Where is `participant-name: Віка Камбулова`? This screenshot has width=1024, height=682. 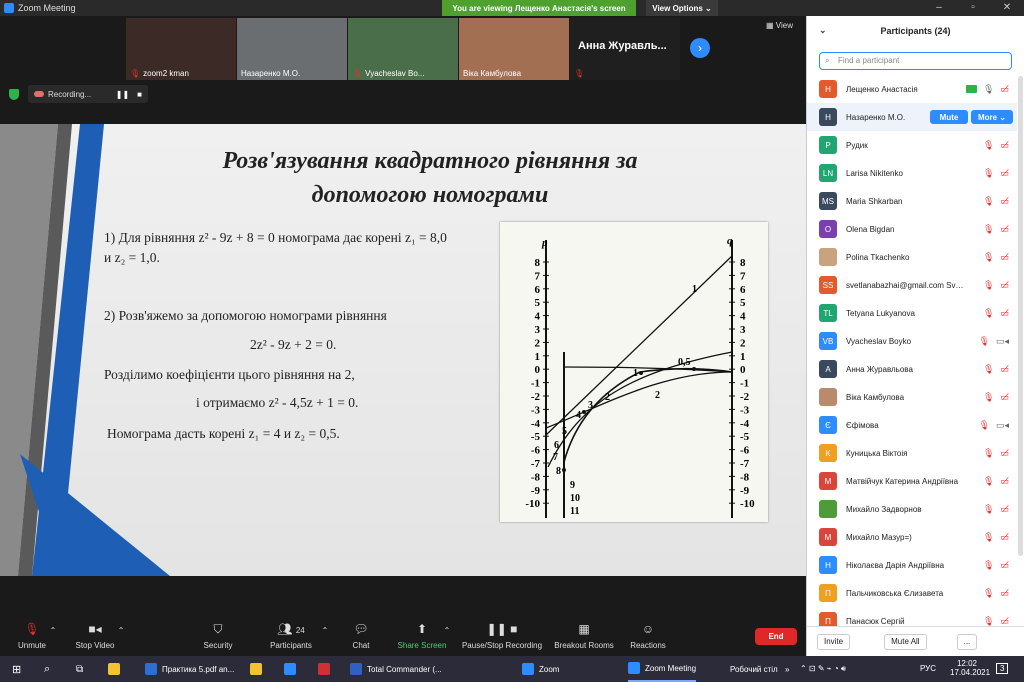 participant-name: Віка Камбулова is located at coordinates (875, 397).